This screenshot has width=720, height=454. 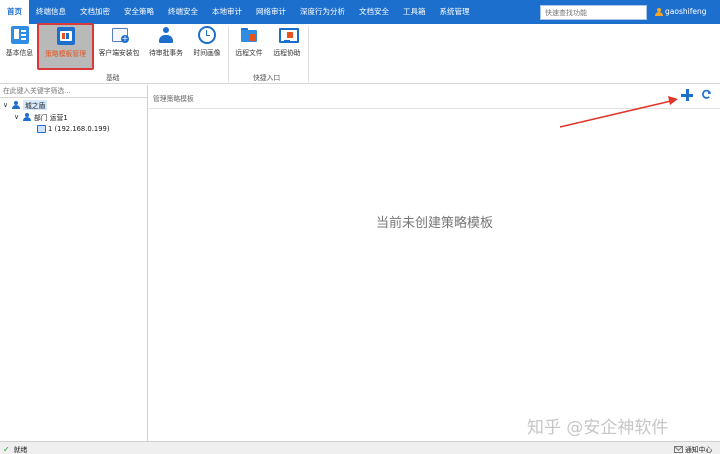 What do you see at coordinates (322, 12) in the screenshot?
I see `menu-behavior-analysis: 深度行为分析` at bounding box center [322, 12].